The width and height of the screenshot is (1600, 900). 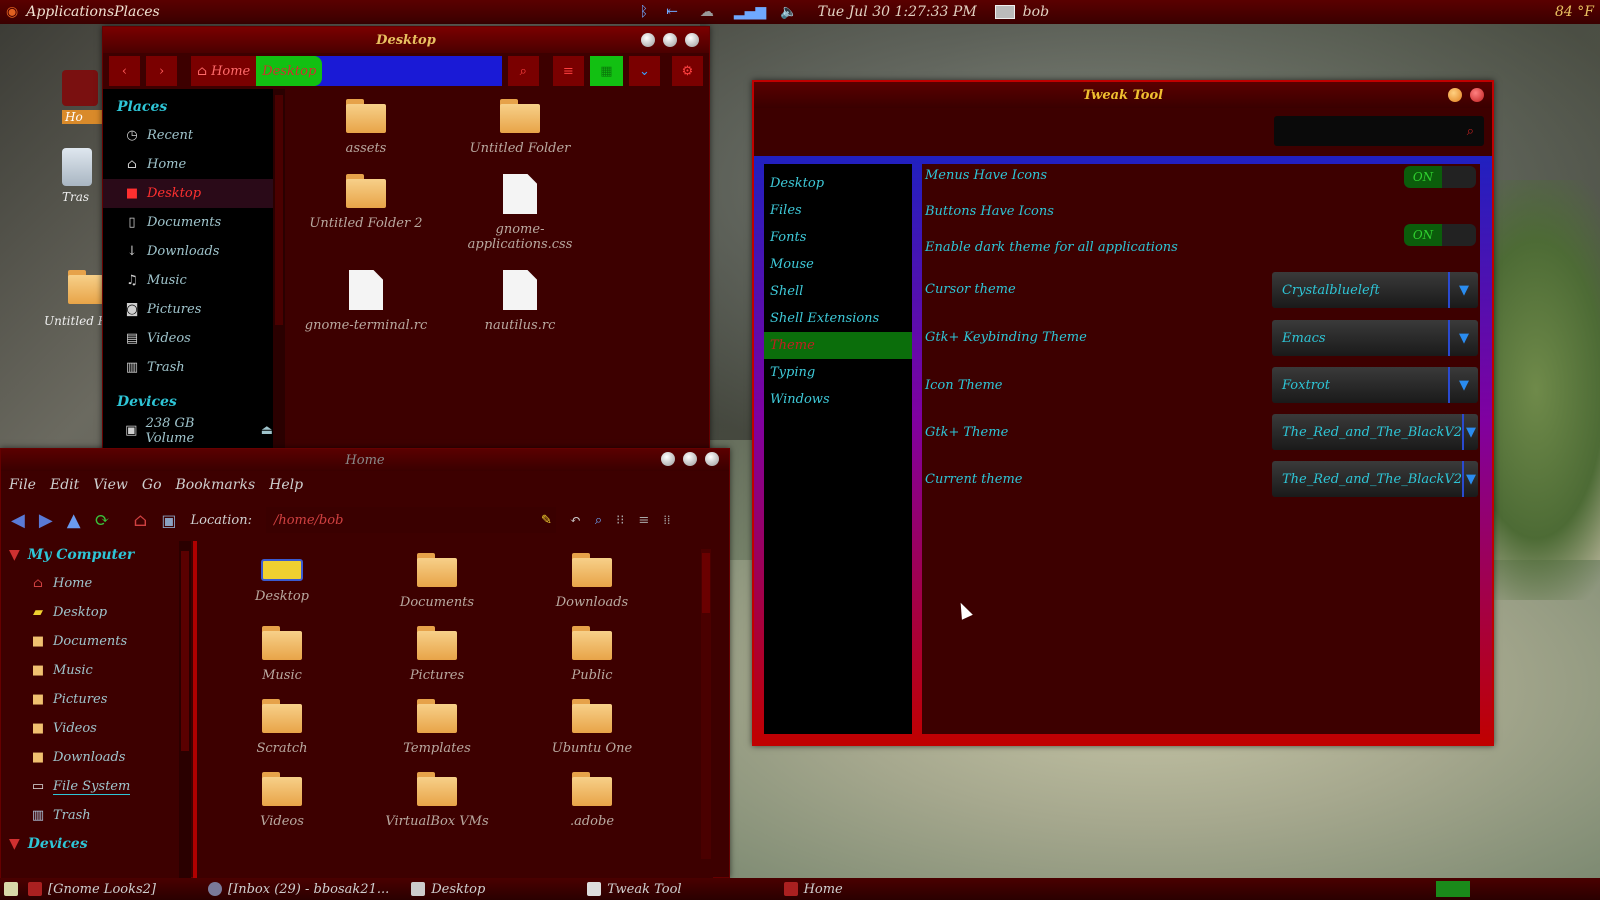 What do you see at coordinates (838, 291) in the screenshot?
I see `nav-item-shell: Shell` at bounding box center [838, 291].